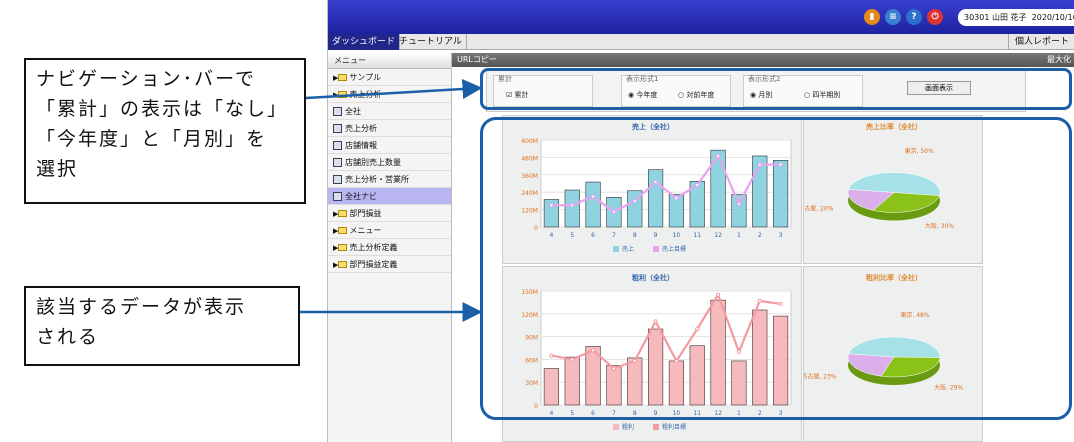  What do you see at coordinates (872, 17) in the screenshot?
I see `chart-icon: ▮` at bounding box center [872, 17].